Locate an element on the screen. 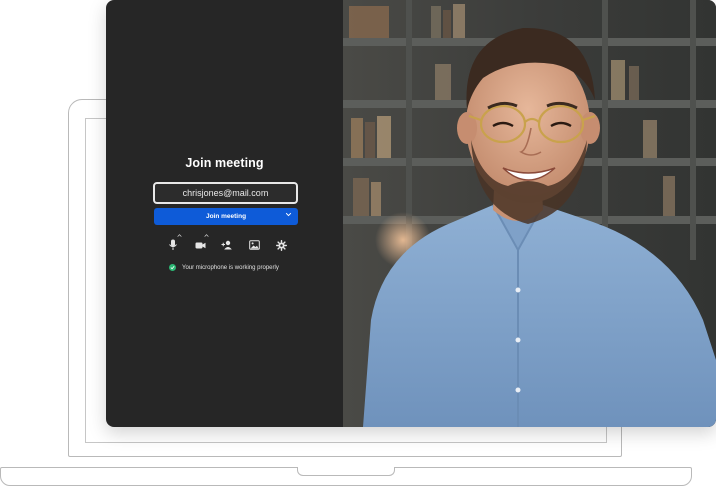  email-field is located at coordinates (225, 193).